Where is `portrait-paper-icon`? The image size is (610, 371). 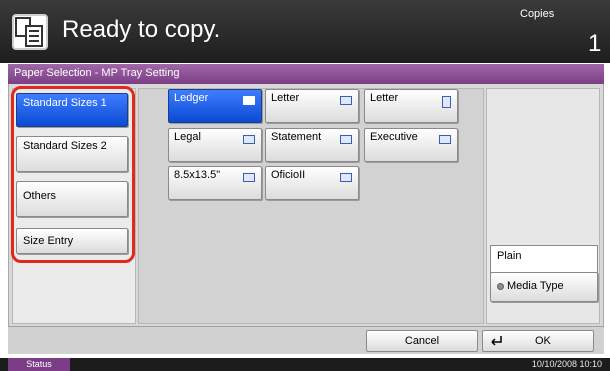 portrait-paper-icon is located at coordinates (446, 102).